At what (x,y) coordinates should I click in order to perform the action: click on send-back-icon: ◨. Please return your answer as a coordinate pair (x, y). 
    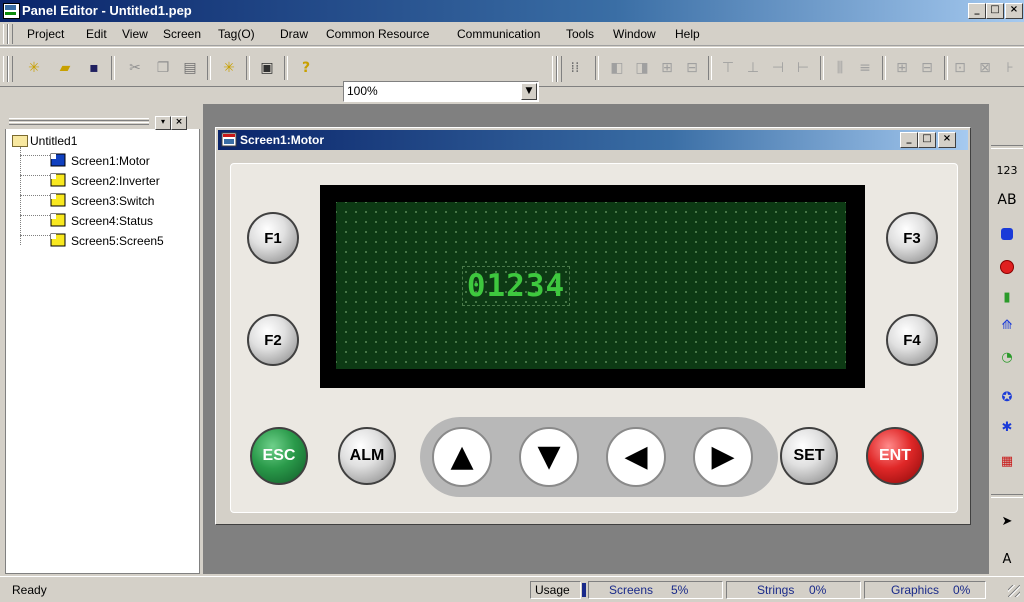
    Looking at the image, I should click on (642, 68).